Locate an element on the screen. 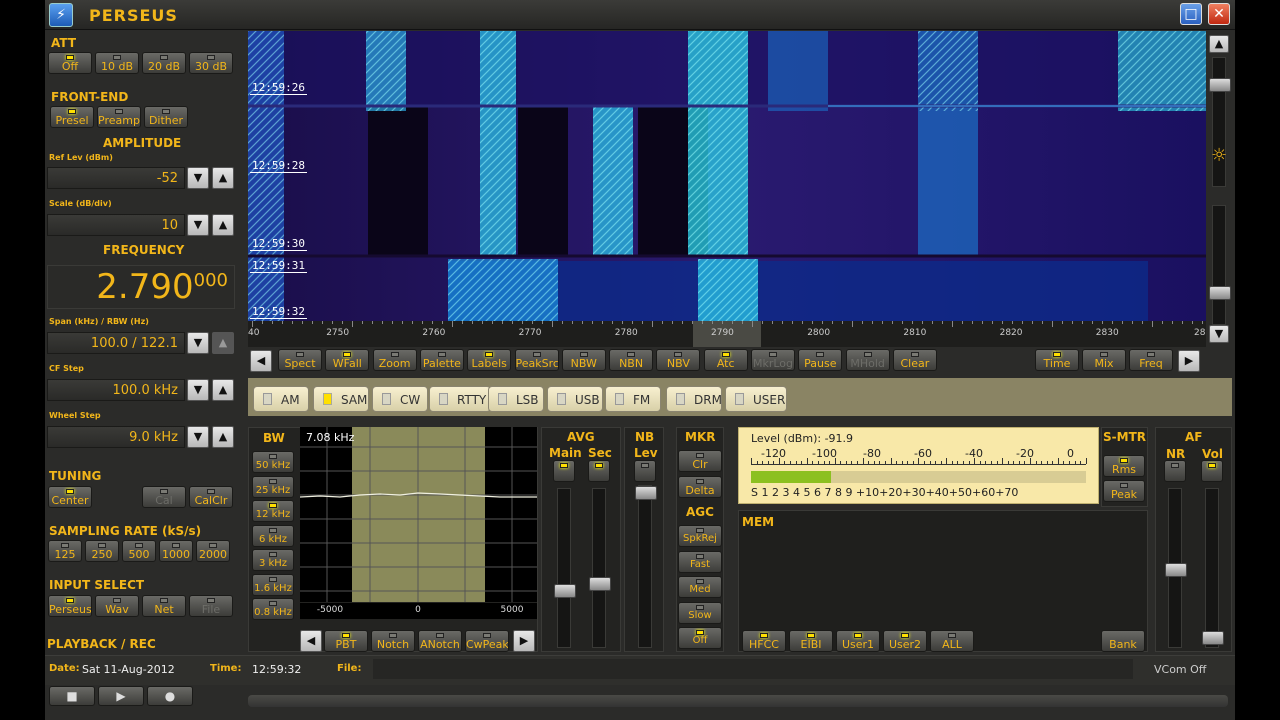 The height and width of the screenshot is (720, 1280). stop-icon: ■ is located at coordinates (72, 696).